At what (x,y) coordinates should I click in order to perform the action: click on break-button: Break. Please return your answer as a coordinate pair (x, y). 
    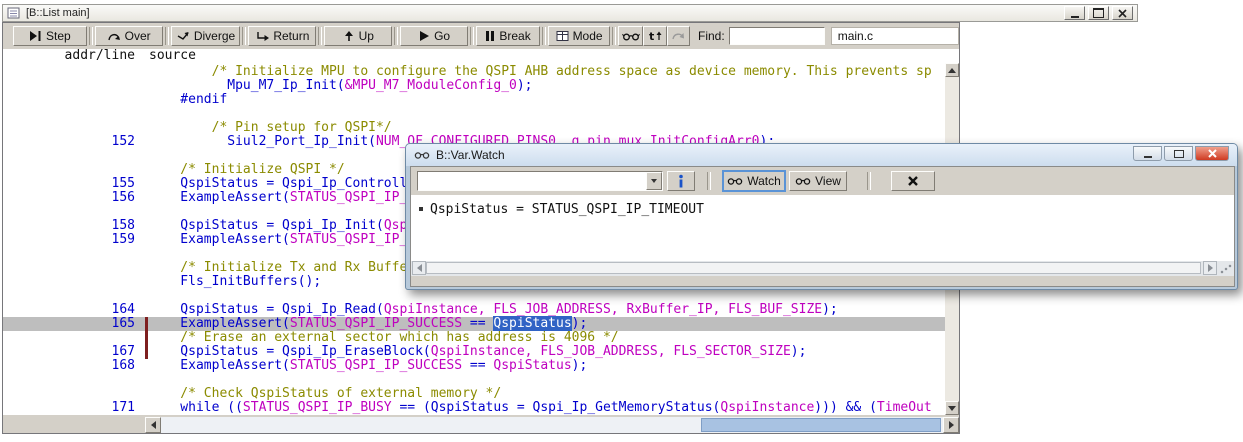
    Looking at the image, I should click on (508, 36).